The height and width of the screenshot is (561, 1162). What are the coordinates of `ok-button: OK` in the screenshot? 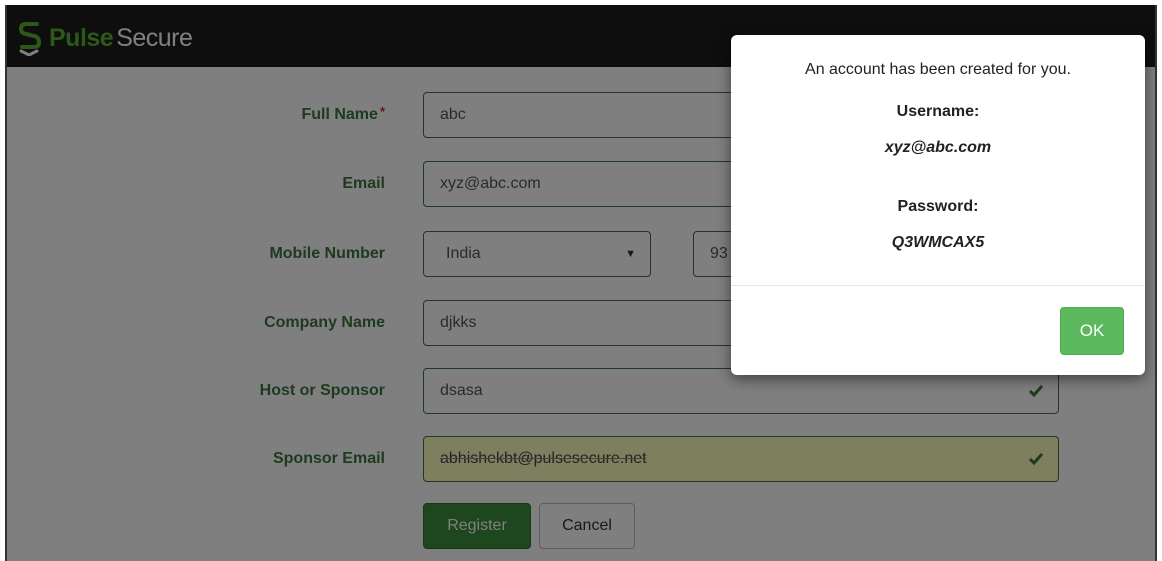 It's located at (1092, 331).